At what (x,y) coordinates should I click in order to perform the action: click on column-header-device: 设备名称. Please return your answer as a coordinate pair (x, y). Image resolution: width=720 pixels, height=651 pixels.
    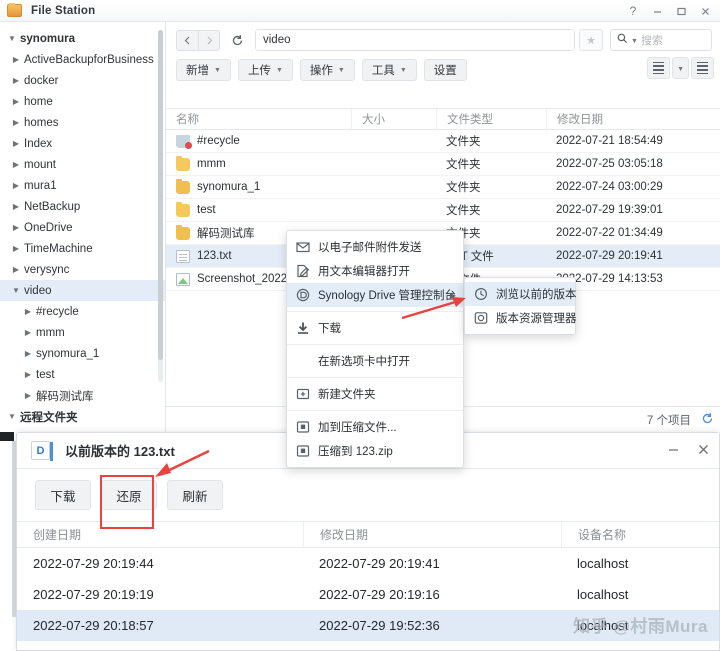
    Looking at the image, I should click on (640, 534).